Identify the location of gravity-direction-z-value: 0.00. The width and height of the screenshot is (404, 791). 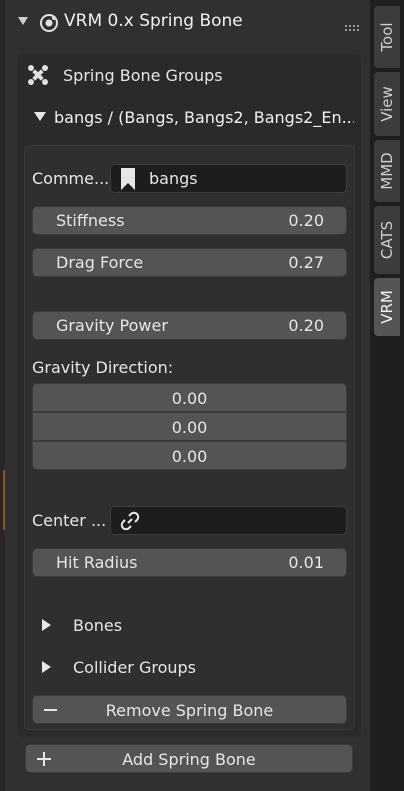
(189, 456).